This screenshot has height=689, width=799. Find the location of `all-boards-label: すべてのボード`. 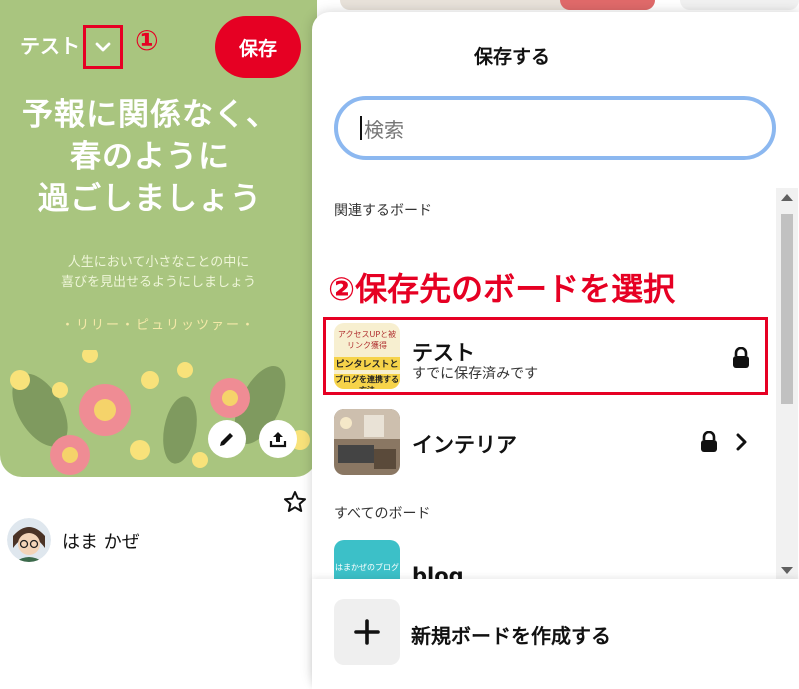

all-boards-label: すべてのボード is located at coordinates (382, 514).